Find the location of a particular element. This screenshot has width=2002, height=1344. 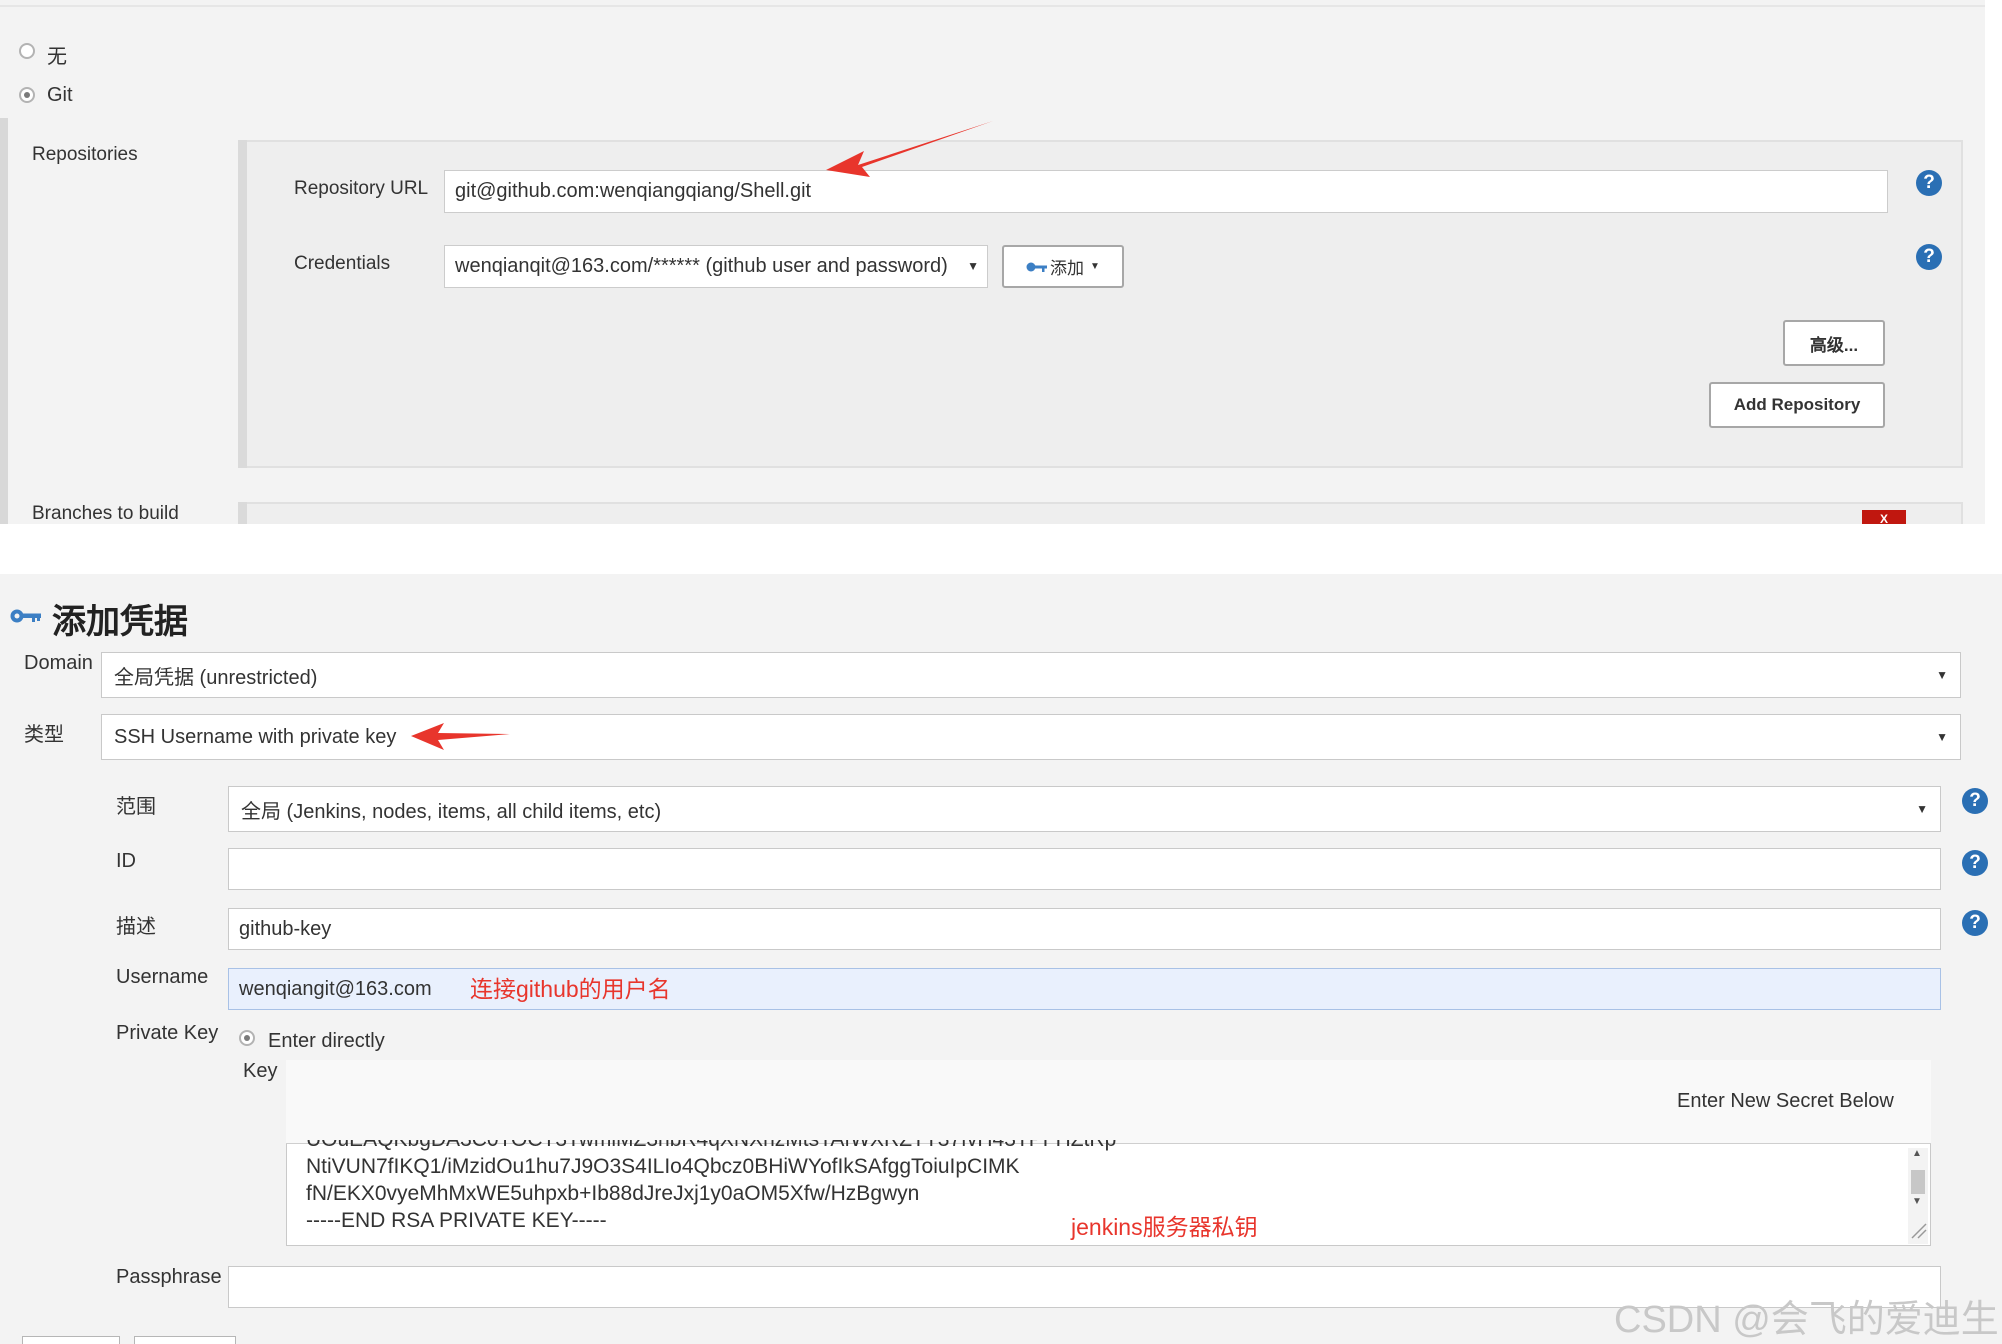

scope-caret-icon: ▼ is located at coordinates (1922, 809).